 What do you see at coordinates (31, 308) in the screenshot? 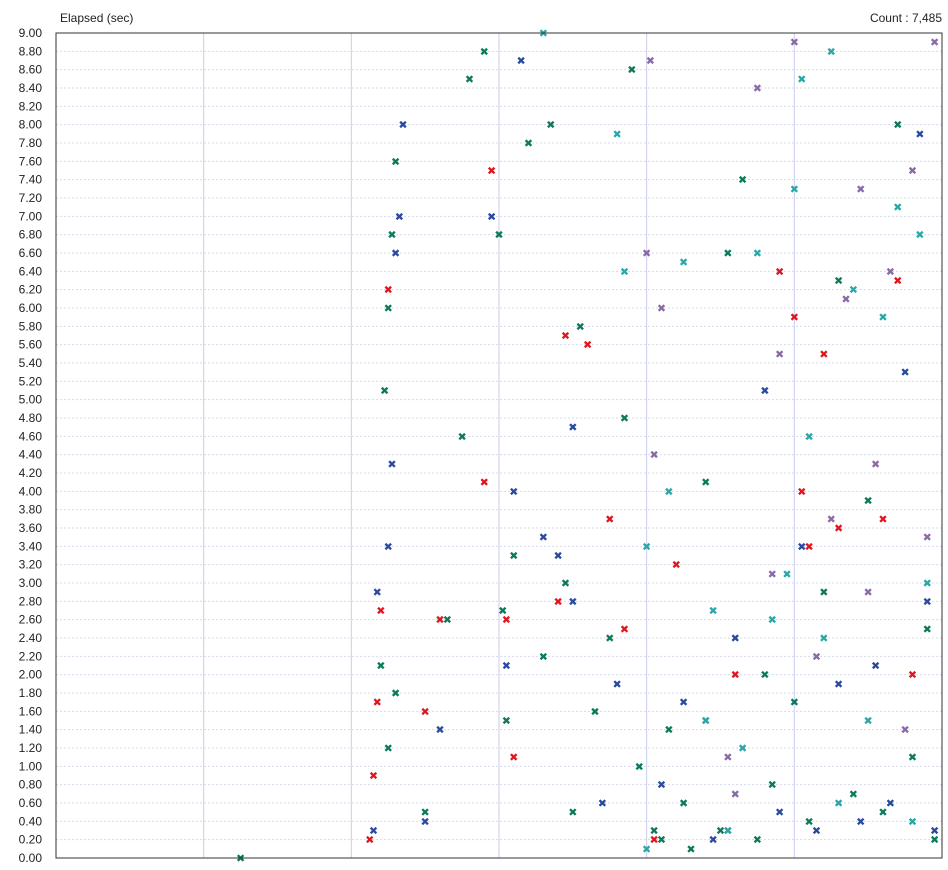
I see `y-tick-label: 6.00` at bounding box center [31, 308].